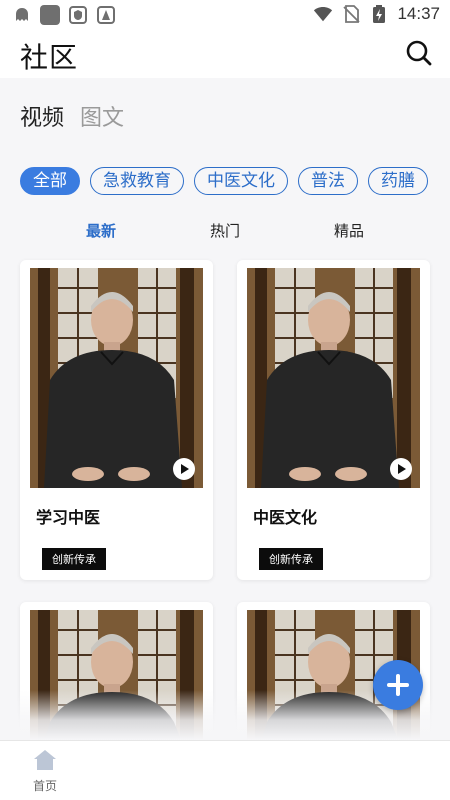 The height and width of the screenshot is (800, 450). I want to click on category-chips: 全部 急救教育 中医文化 普法 药膳, so click(225, 181).